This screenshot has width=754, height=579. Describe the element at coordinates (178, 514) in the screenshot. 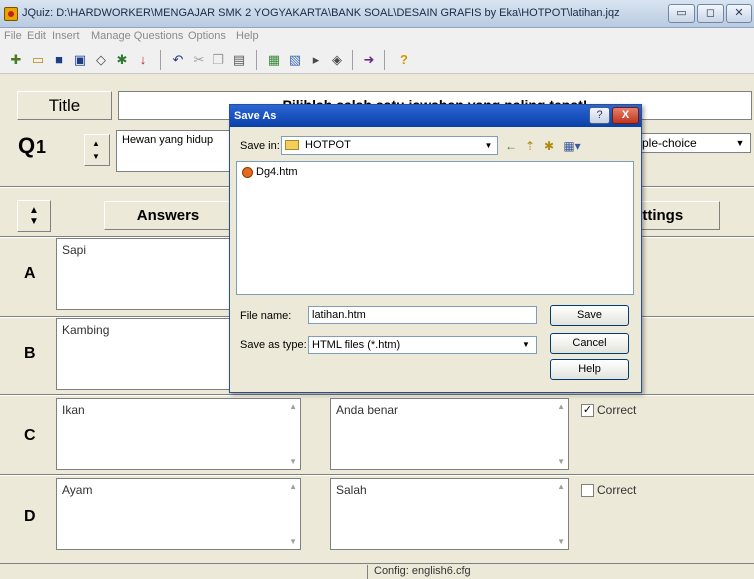

I see `answer-text-field: Ayam ▲ ▼` at that location.